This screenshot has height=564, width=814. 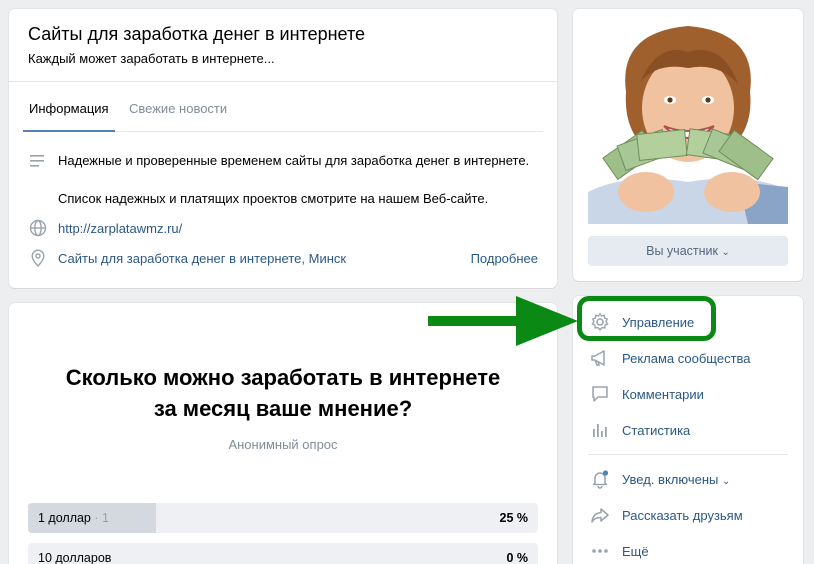 What do you see at coordinates (663, 394) in the screenshot?
I see `menu-label-comments: Комментарии` at bounding box center [663, 394].